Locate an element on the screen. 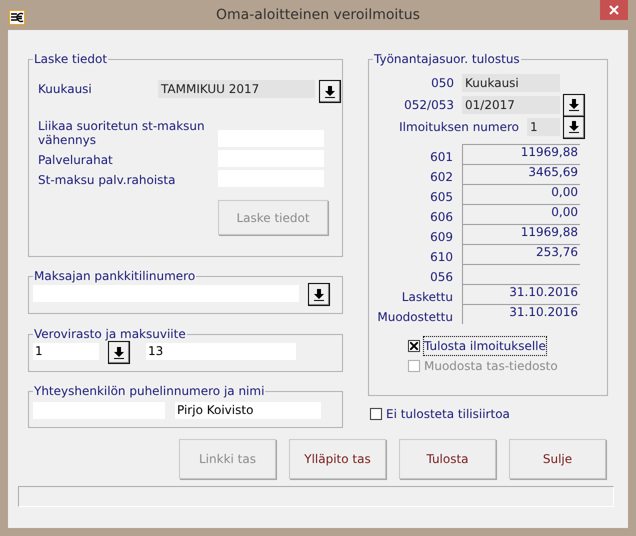 The height and width of the screenshot is (536, 636). value-field: Kuukausi is located at coordinates (511, 83).